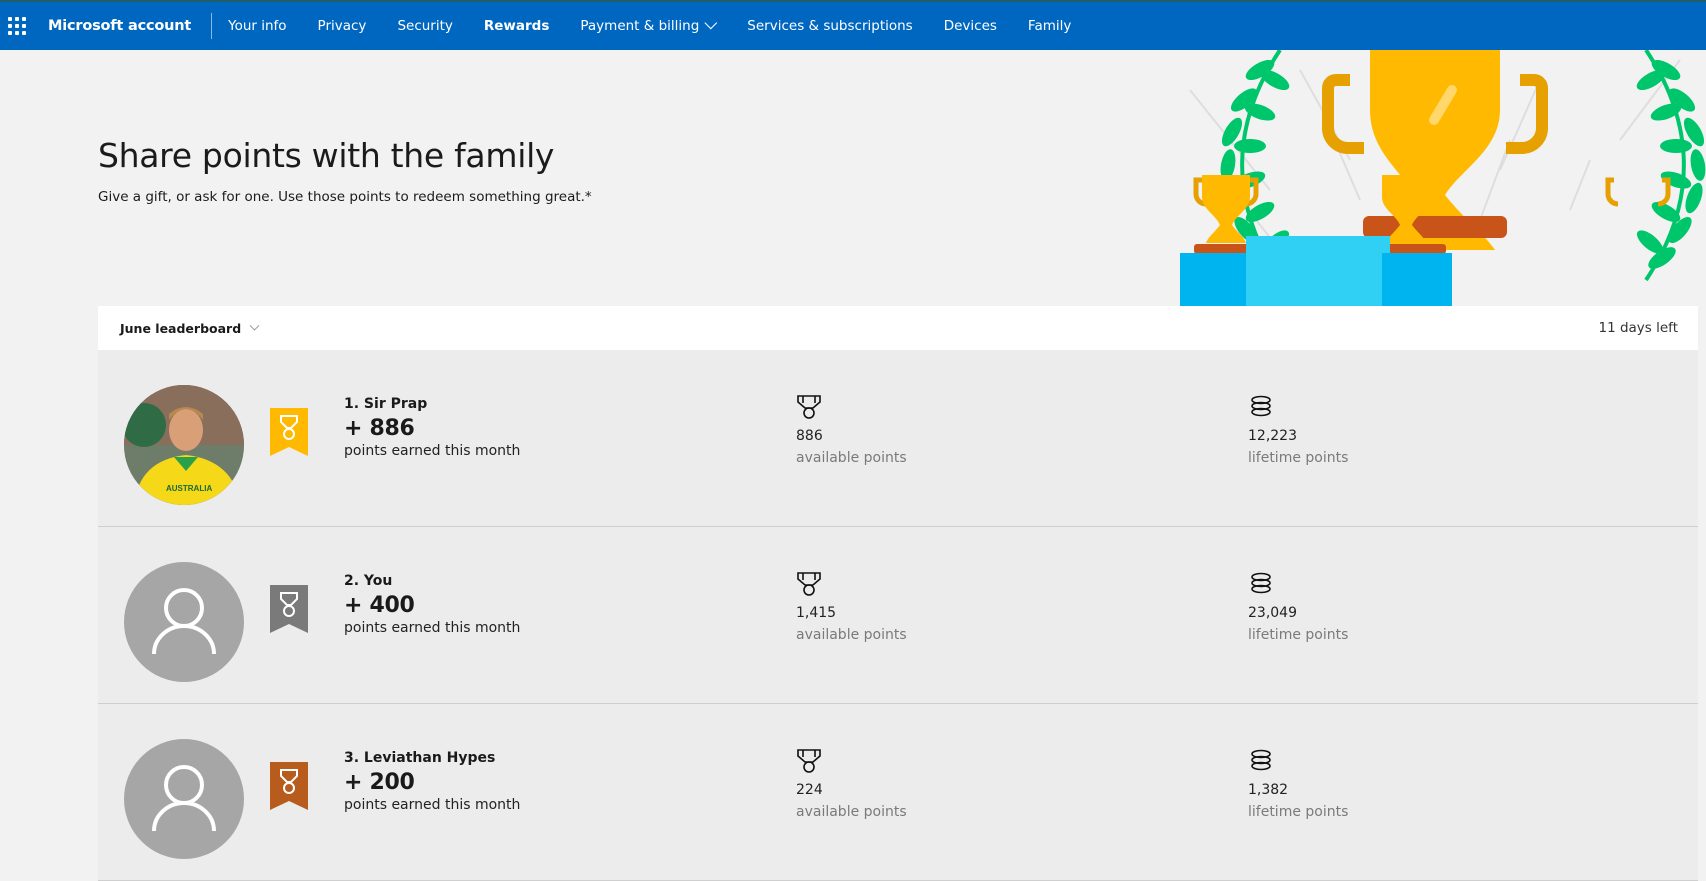 This screenshot has width=1706, height=881. I want to click on leaderboard-period-dropdown: June leaderboard, so click(190, 328).